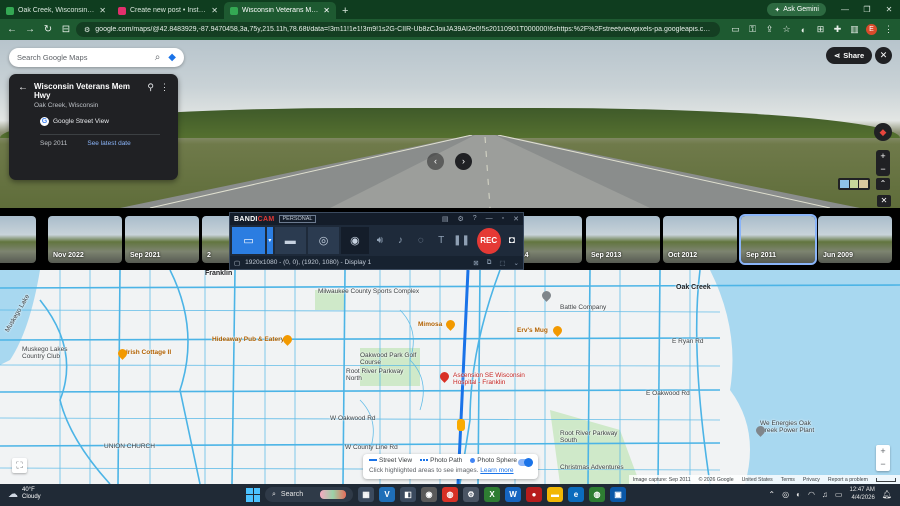 The image size is (900, 506). What do you see at coordinates (400, 240) in the screenshot?
I see `microphone-icon: ♪` at bounding box center [400, 240].